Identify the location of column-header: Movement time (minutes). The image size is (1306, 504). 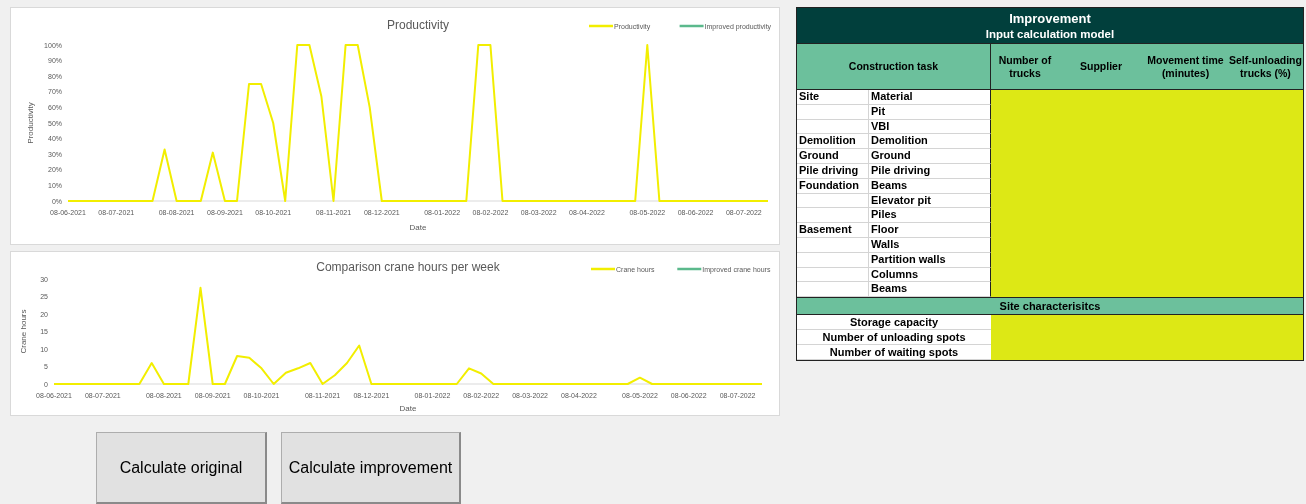
(1185, 67).